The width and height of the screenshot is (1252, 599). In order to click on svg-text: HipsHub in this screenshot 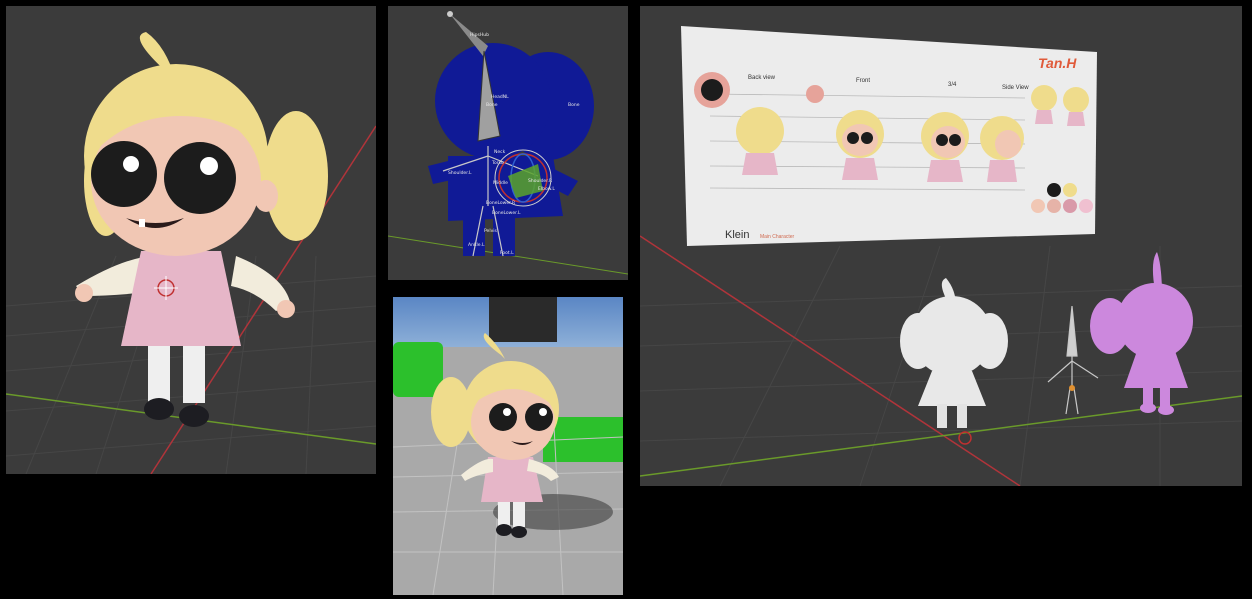, I will do `click(479, 35)`.